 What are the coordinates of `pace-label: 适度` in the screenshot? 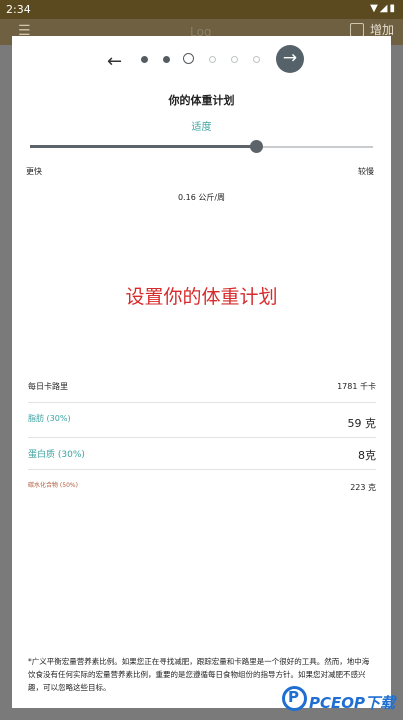 It's located at (201, 127).